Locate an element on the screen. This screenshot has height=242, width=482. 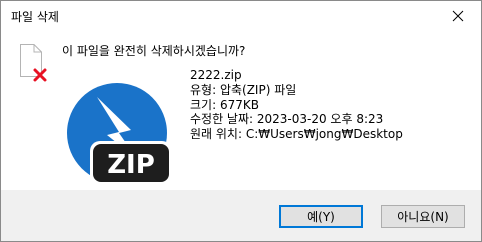
close-icon is located at coordinates (458, 16).